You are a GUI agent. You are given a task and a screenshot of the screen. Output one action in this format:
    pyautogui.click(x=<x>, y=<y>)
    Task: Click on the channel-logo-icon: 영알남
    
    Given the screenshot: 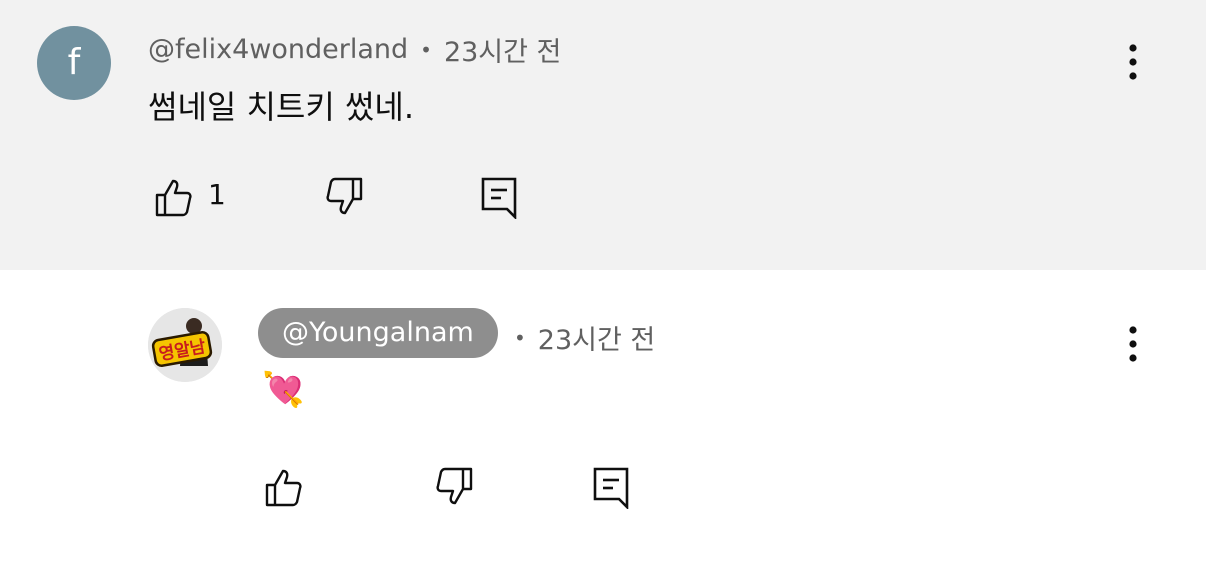 What is the action you would take?
    pyautogui.click(x=185, y=345)
    